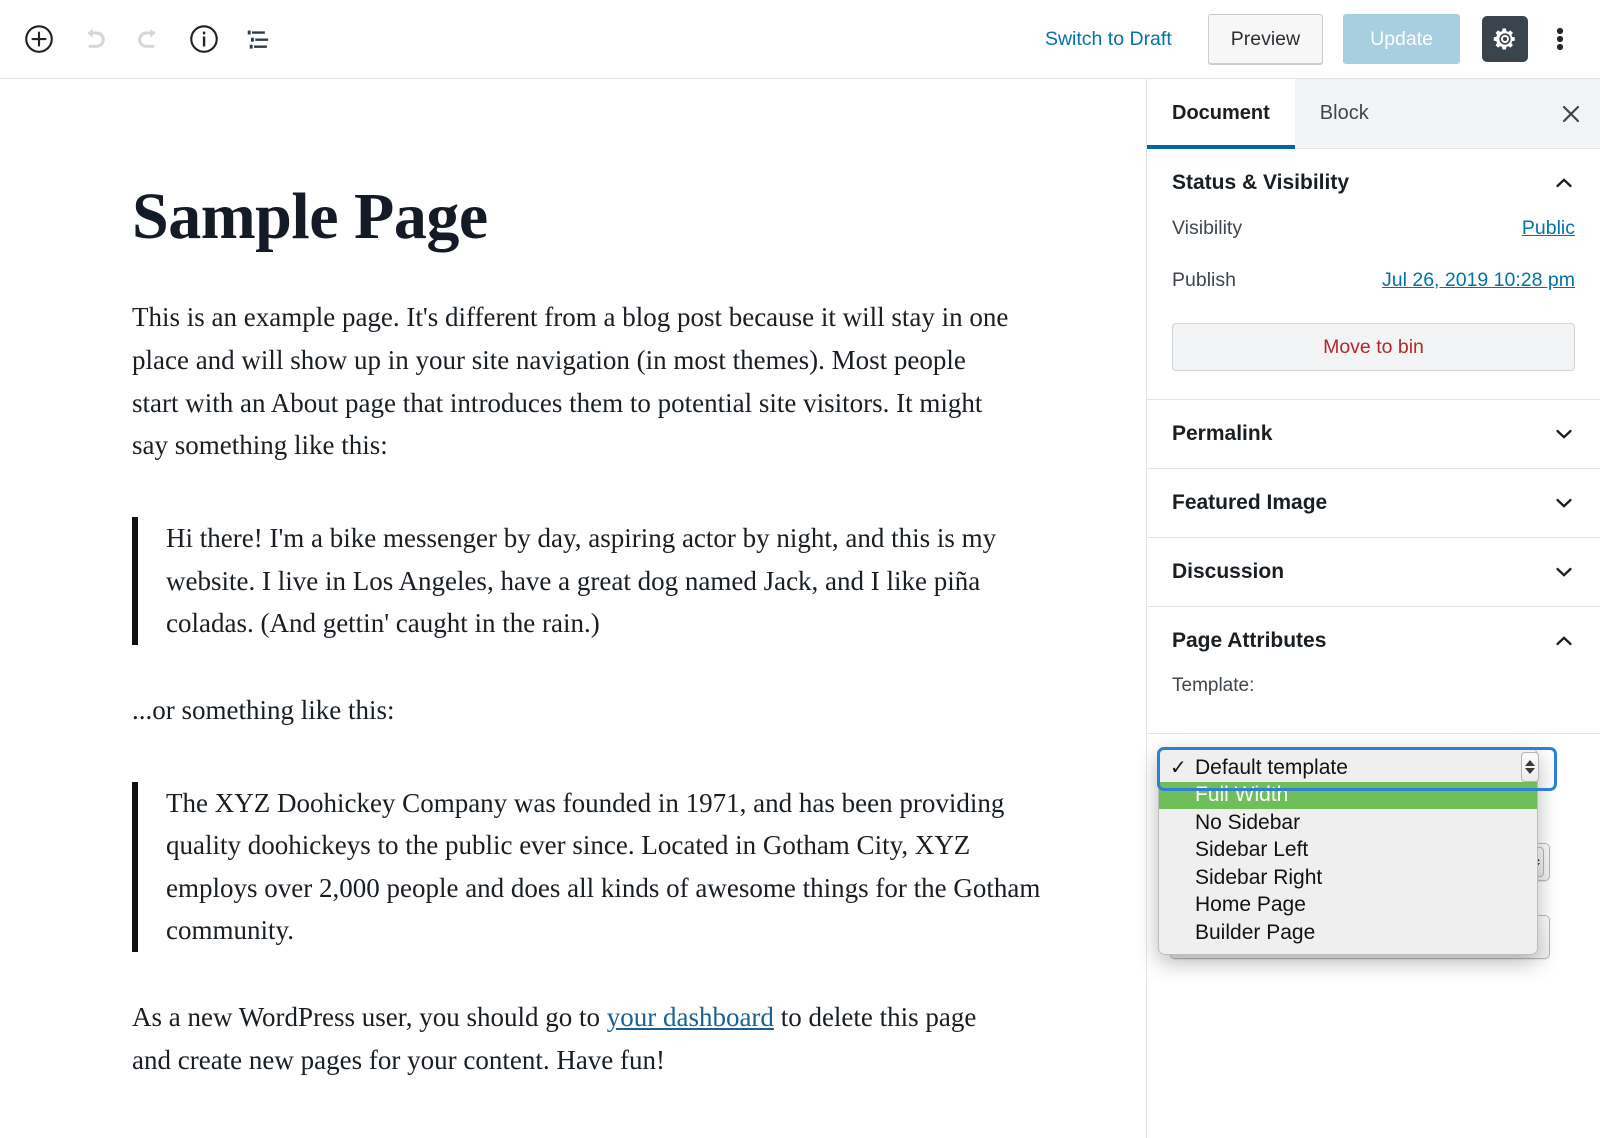  I want to click on visibility-row: Visibility Public, so click(1373, 228).